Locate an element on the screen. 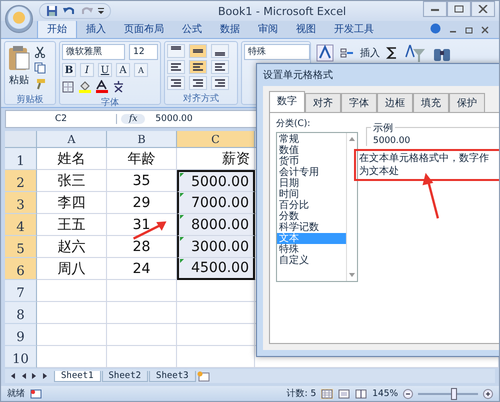 The image size is (500, 402). dialog-tab: 数字 is located at coordinates (287, 101).